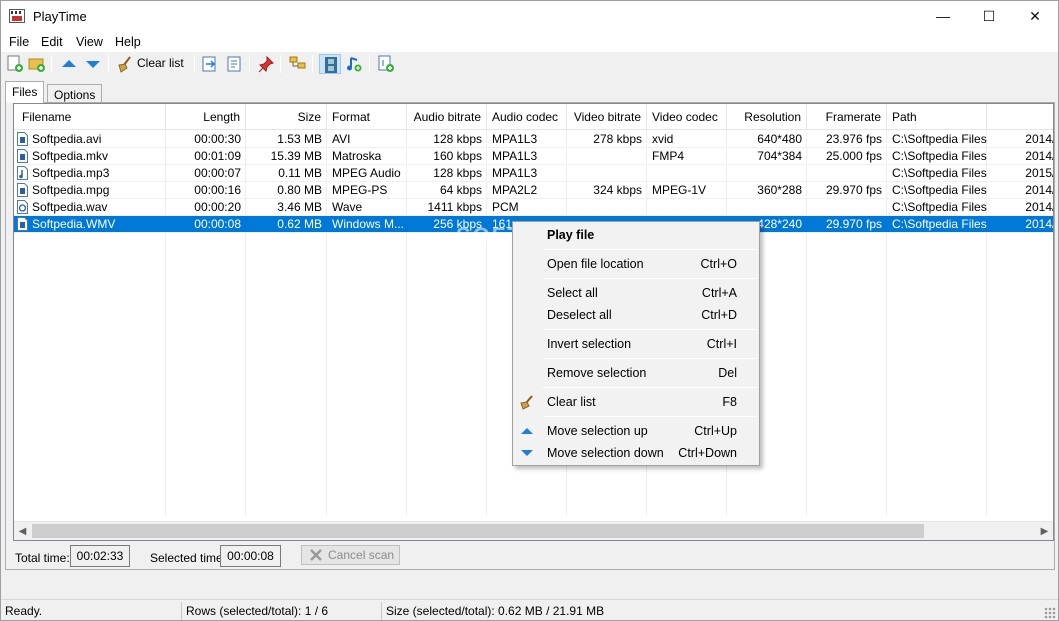 Image resolution: width=1059 pixels, height=621 pixels. Describe the element at coordinates (210, 64) in the screenshot. I see `export-button` at that location.